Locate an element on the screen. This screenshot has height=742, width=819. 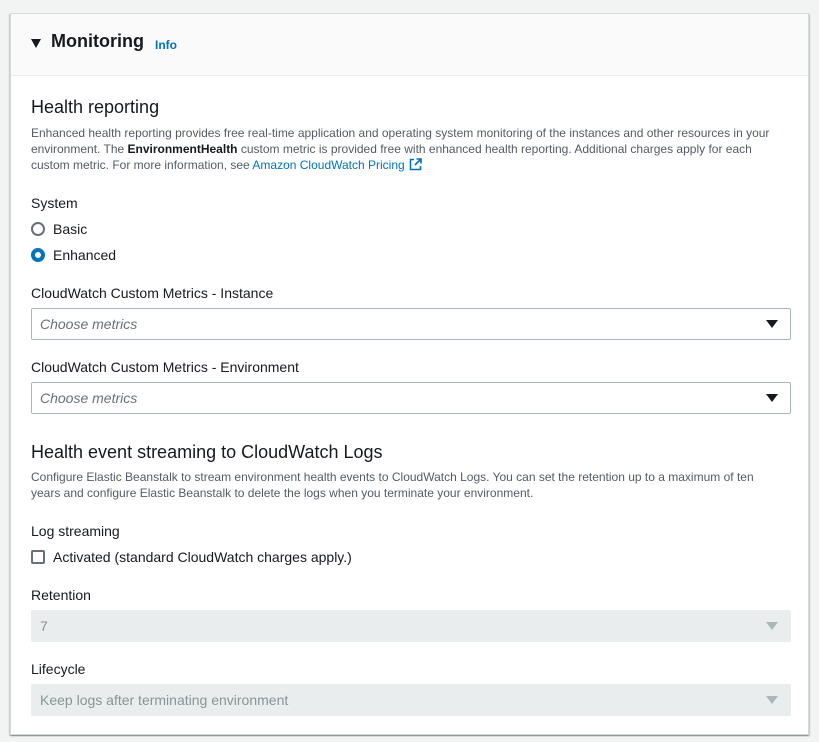
panel-header: Monitoring Info is located at coordinates (409, 45).